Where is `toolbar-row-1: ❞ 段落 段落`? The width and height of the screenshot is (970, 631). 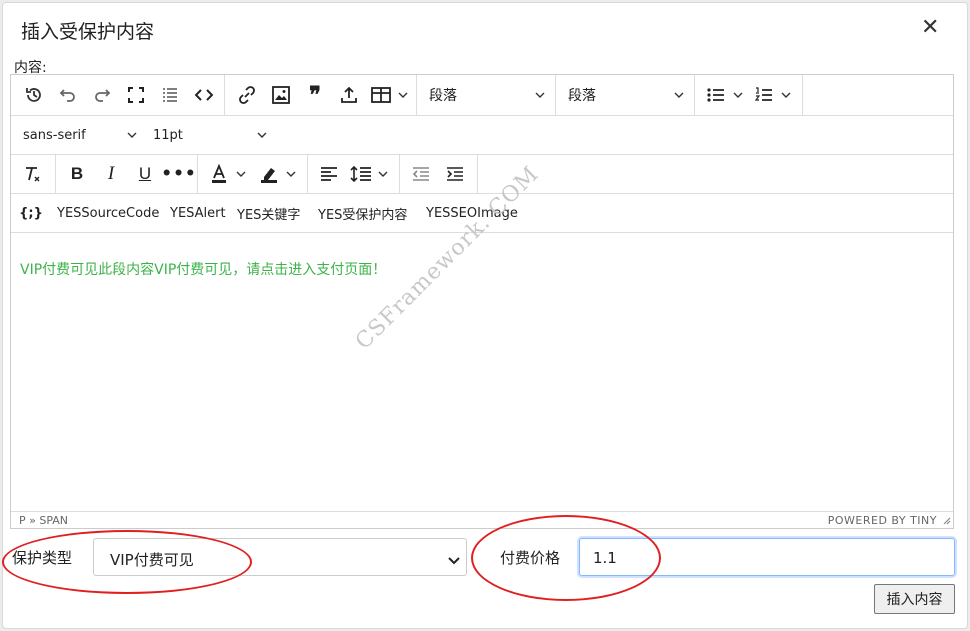
toolbar-row-1: ❞ 段落 段落 is located at coordinates (482, 95).